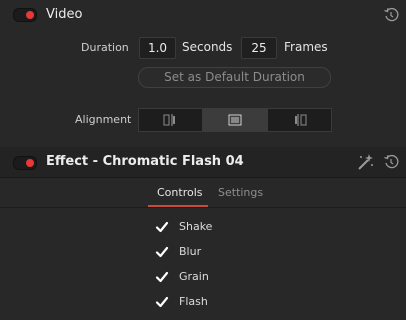 This screenshot has height=320, width=406. What do you see at coordinates (145, 161) in the screenshot?
I see `effect-section-title: Effect - Chromatic Flash 04` at bounding box center [145, 161].